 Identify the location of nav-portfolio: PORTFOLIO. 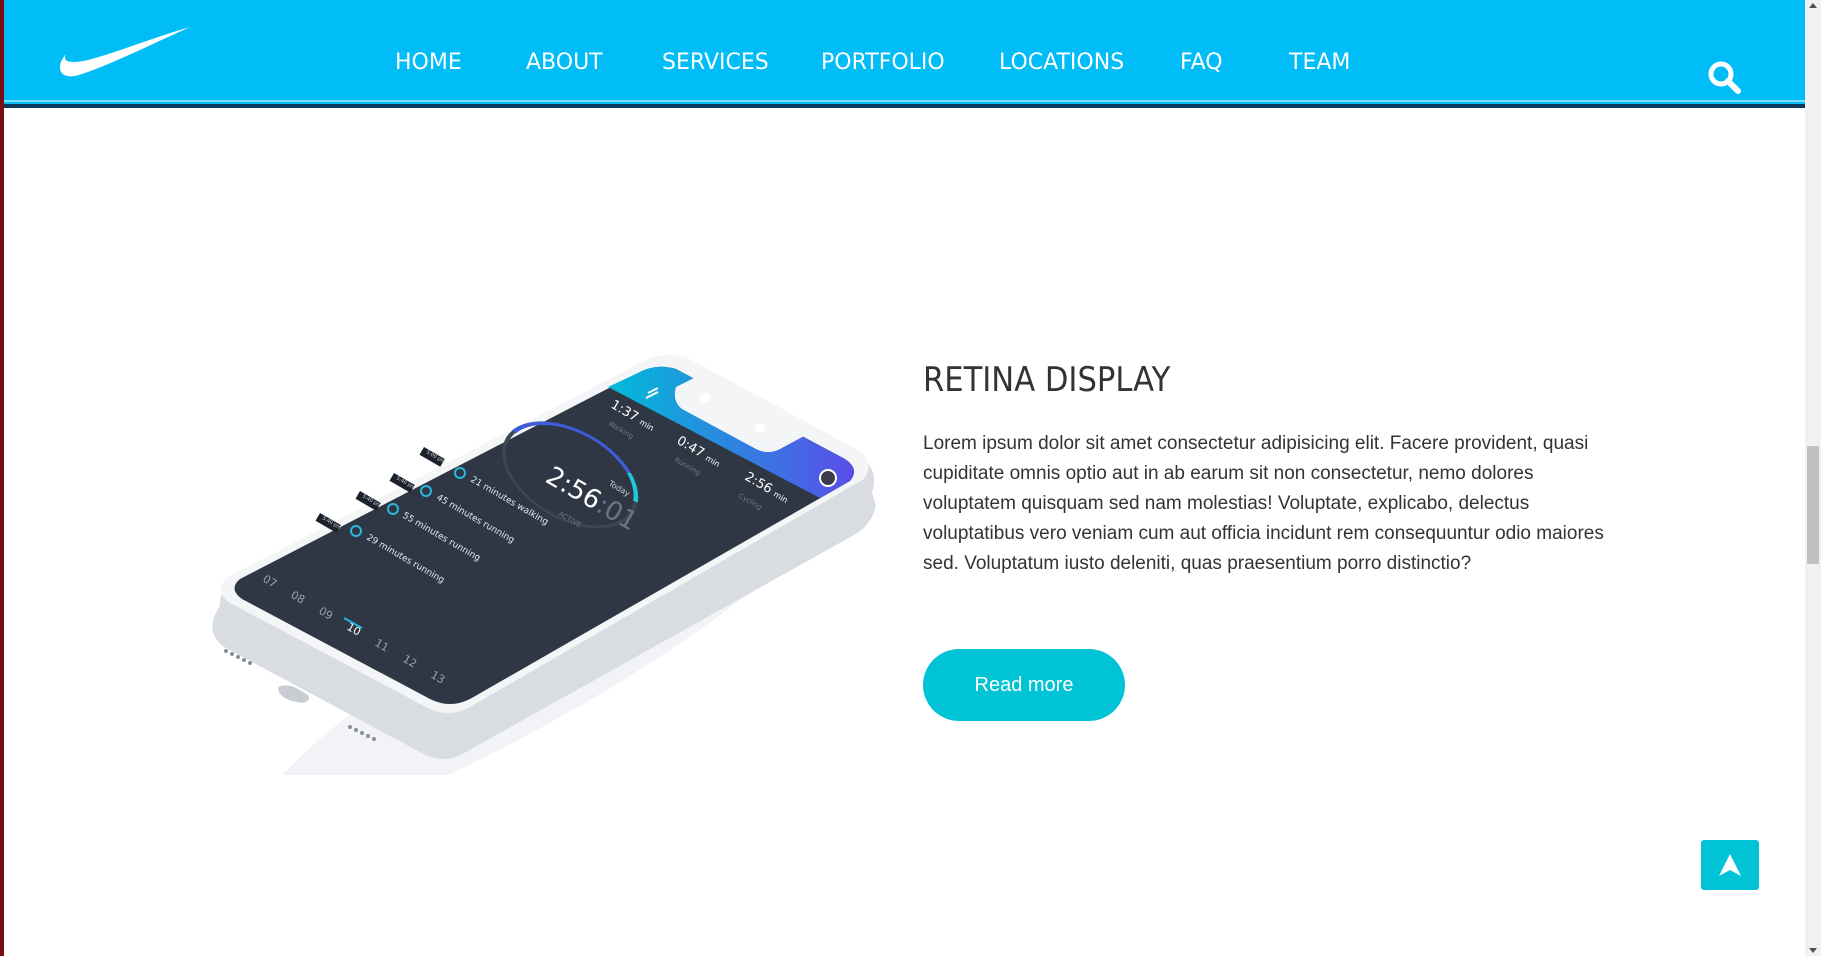
(883, 63).